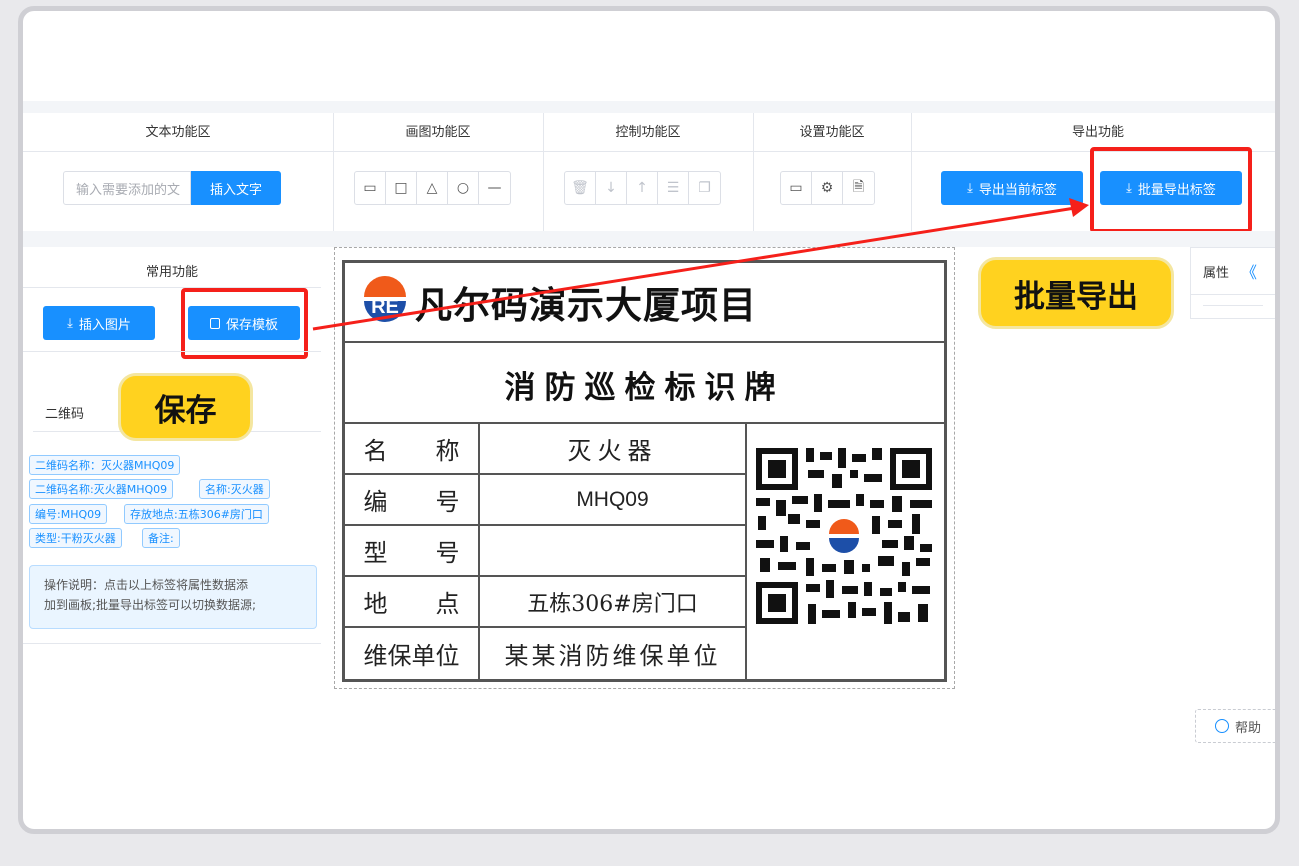 Image resolution: width=1299 pixels, height=866 pixels. I want to click on help-button: 帮助, so click(1235, 726).